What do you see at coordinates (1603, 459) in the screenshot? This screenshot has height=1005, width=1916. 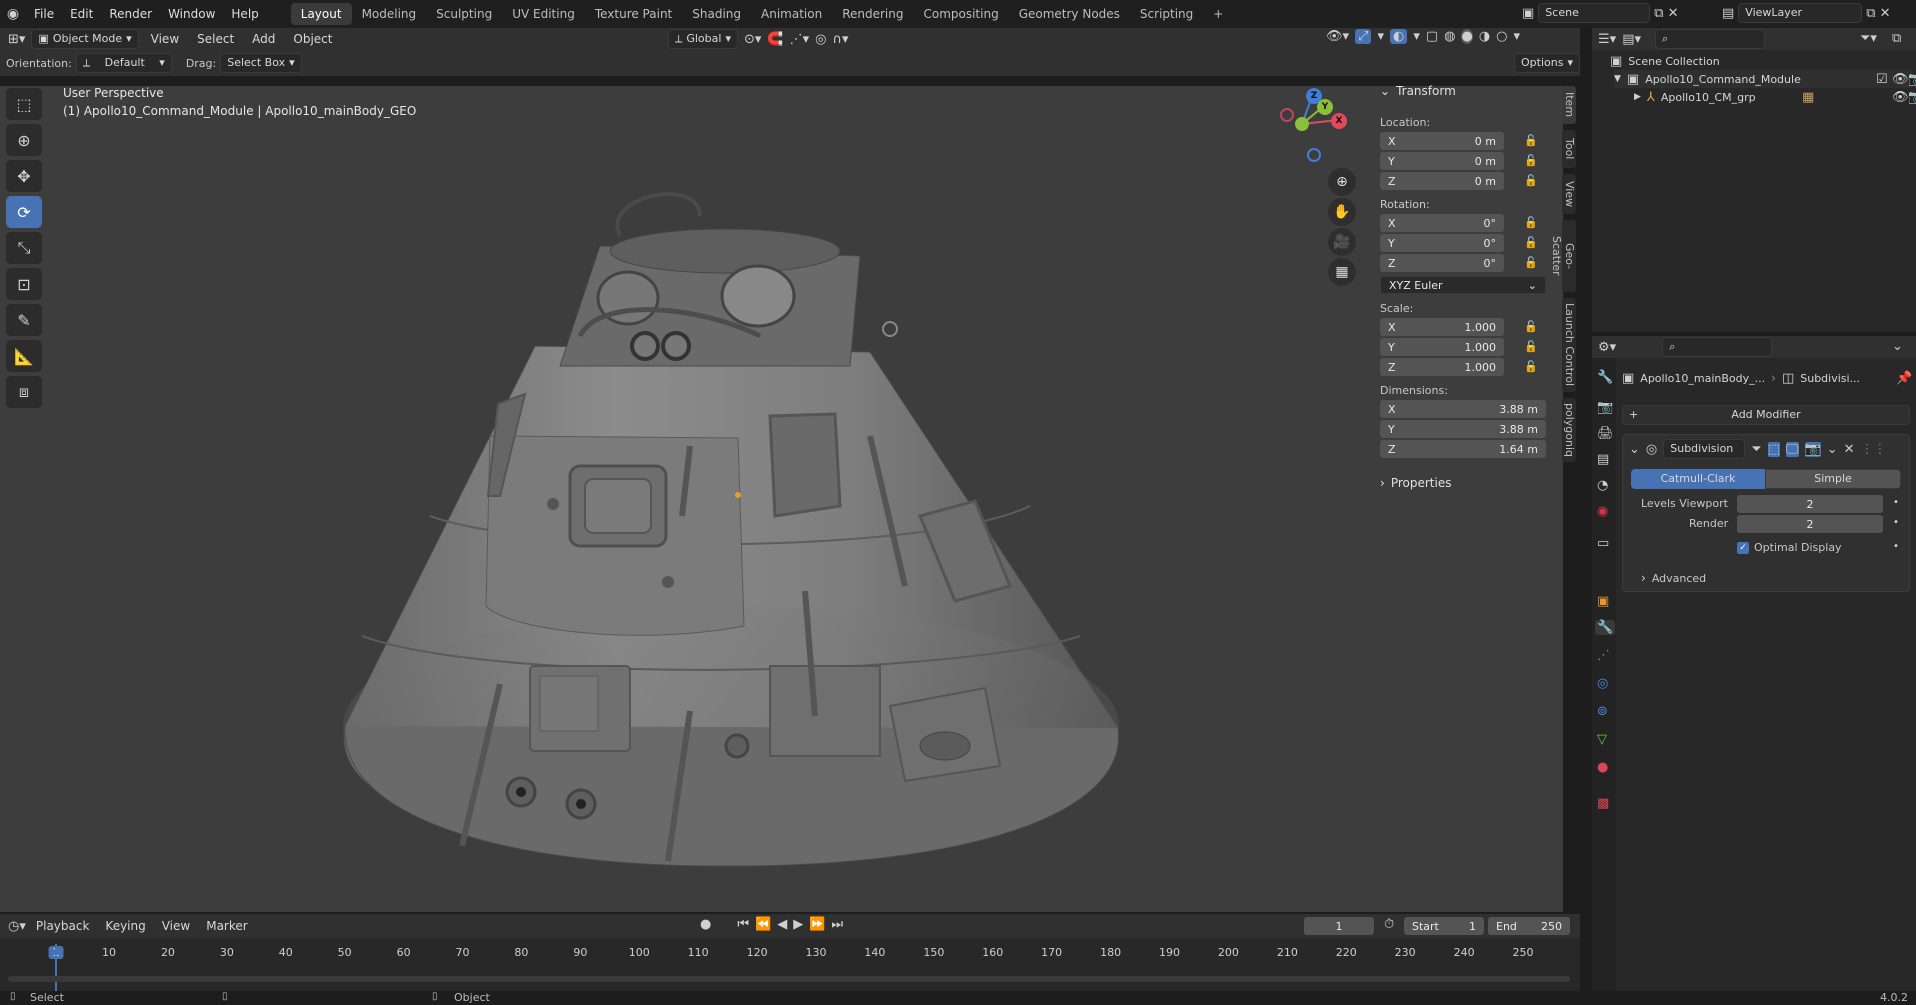 I see `view-layer-tab-icon: ▤` at bounding box center [1603, 459].